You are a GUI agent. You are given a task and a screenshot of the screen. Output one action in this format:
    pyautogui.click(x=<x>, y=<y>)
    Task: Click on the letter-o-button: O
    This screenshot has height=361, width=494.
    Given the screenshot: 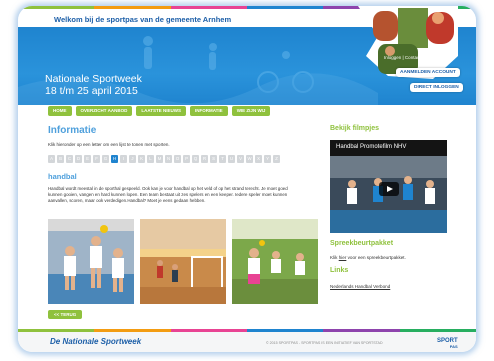 What is the action you would take?
    pyautogui.click(x=177, y=159)
    